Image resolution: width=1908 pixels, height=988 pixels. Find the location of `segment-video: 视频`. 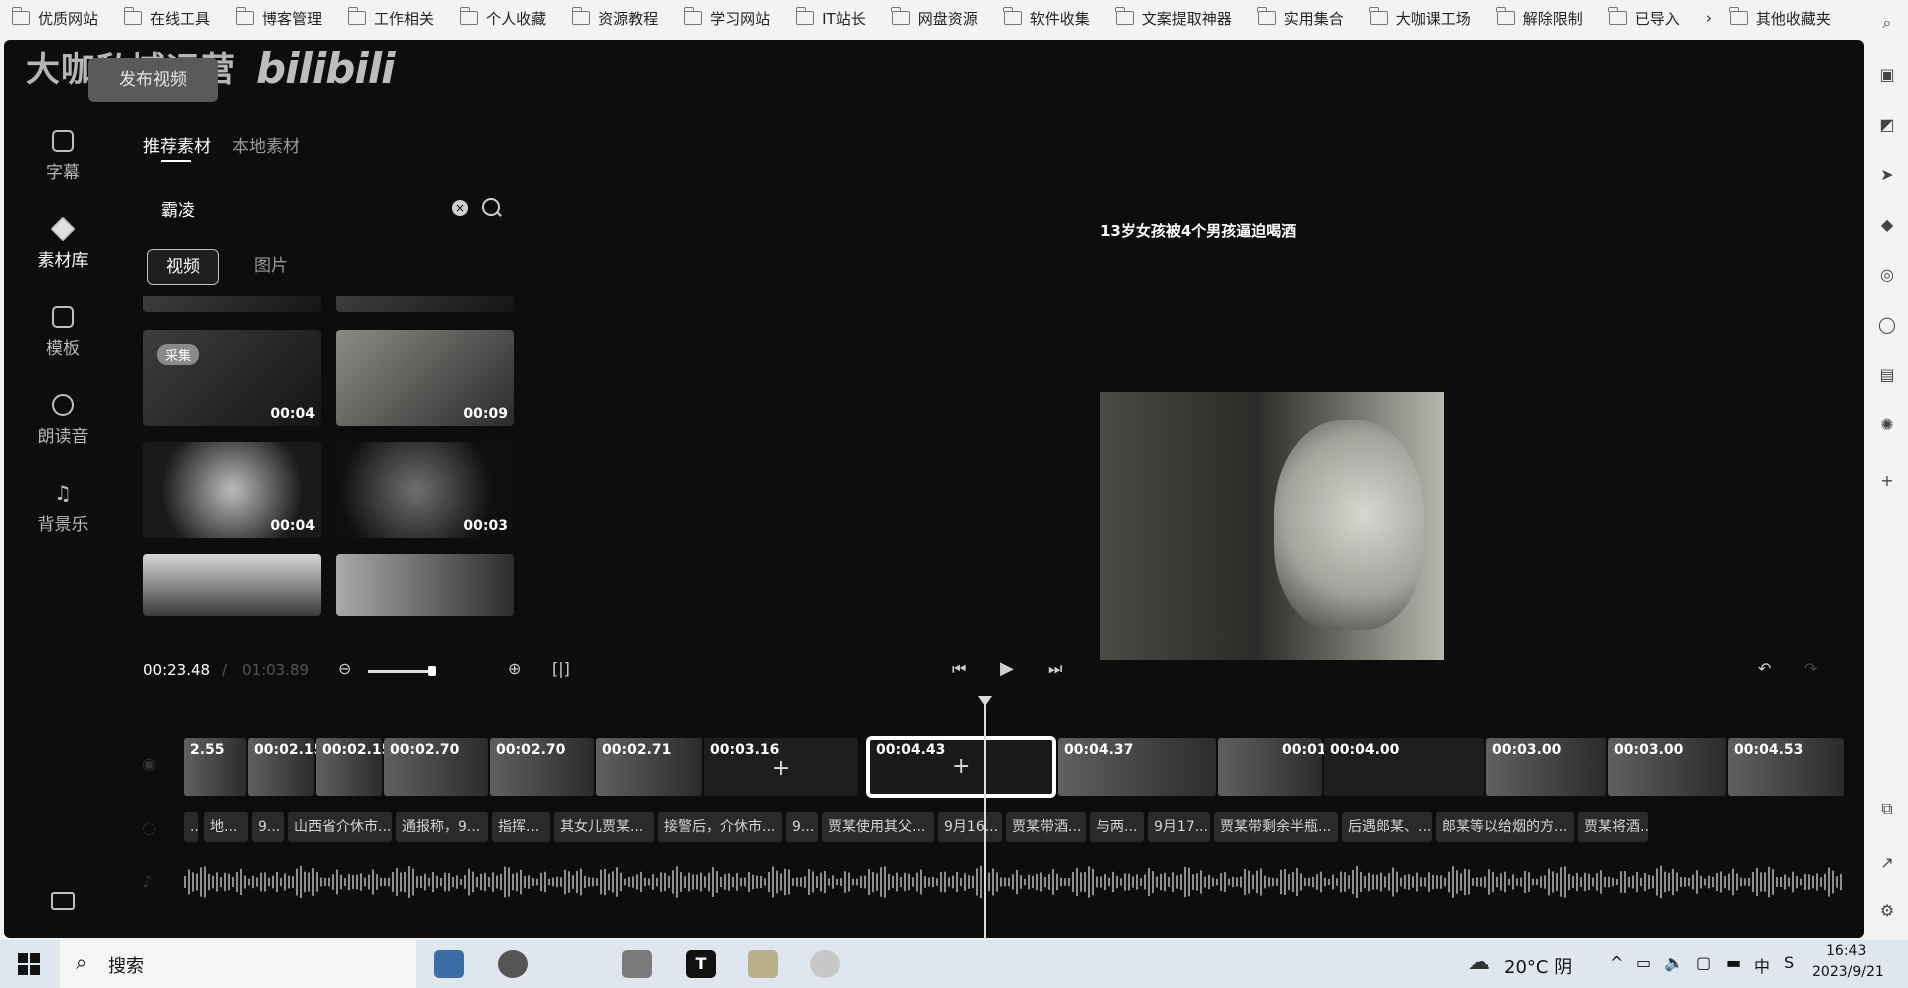

segment-video: 视频 is located at coordinates (183, 267).